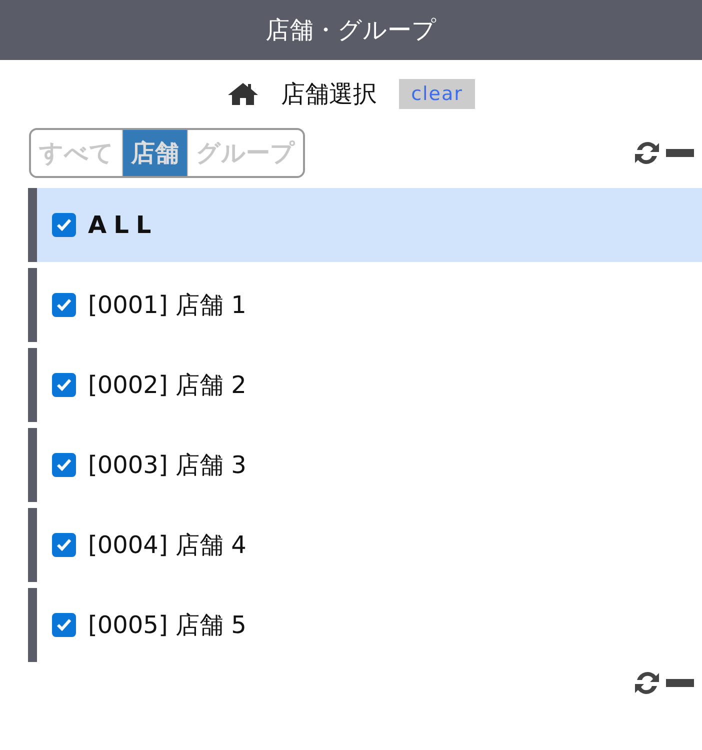 The image size is (702, 750). What do you see at coordinates (329, 94) in the screenshot?
I see `section-title: 店舗選択` at bounding box center [329, 94].